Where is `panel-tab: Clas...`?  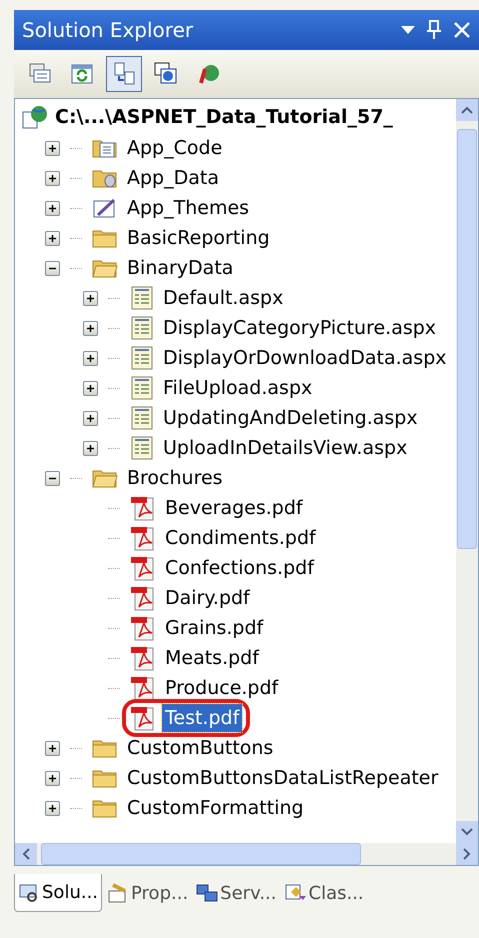
panel-tab: Clas... is located at coordinates (324, 893).